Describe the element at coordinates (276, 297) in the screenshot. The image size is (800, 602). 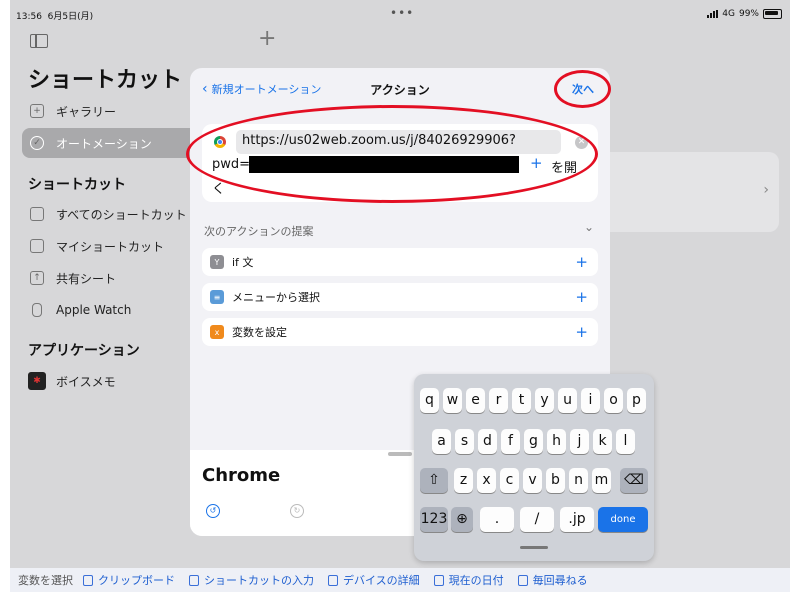
I see `suggestion-label: メニューから選択` at that location.